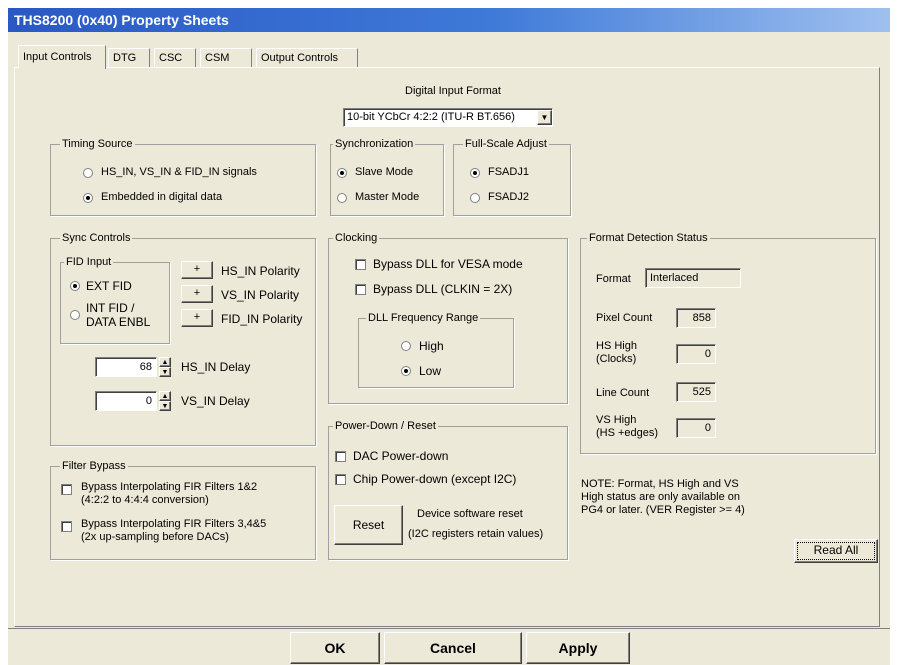 This screenshot has height=665, width=898. I want to click on reset-desc-line1: Device software reset, so click(470, 514).